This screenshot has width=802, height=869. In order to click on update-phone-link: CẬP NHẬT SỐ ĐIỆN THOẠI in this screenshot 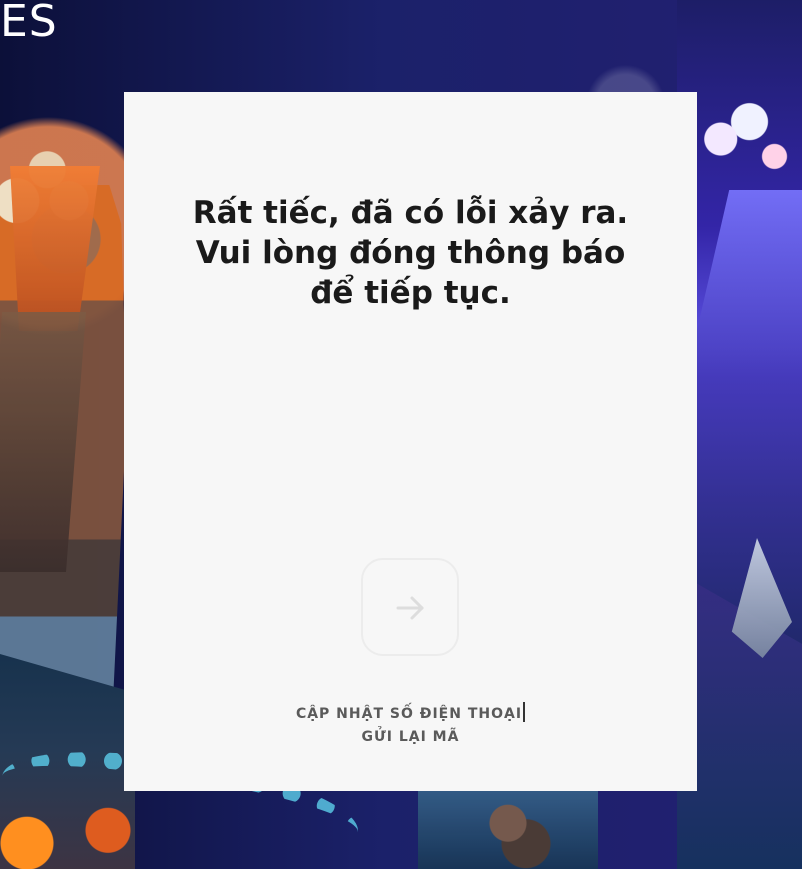, I will do `click(410, 712)`.